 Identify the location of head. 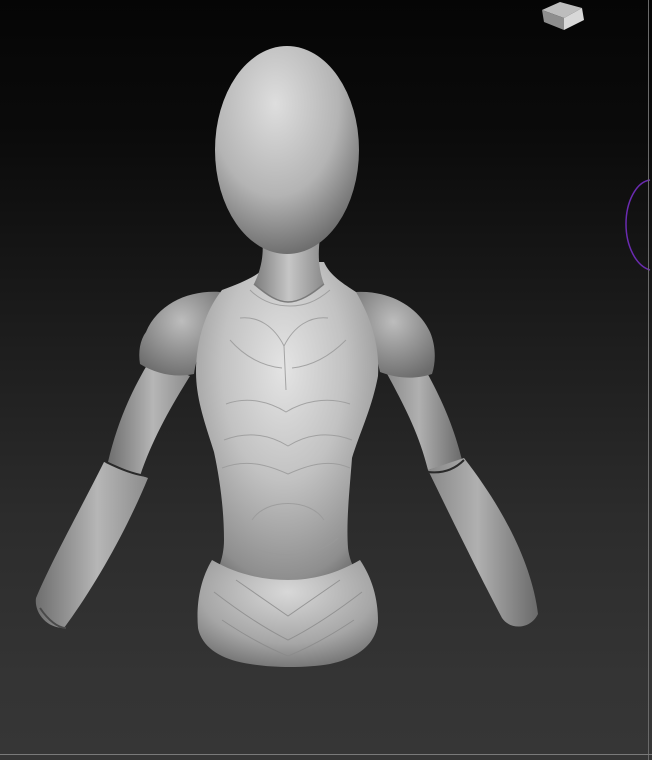
(287, 150).